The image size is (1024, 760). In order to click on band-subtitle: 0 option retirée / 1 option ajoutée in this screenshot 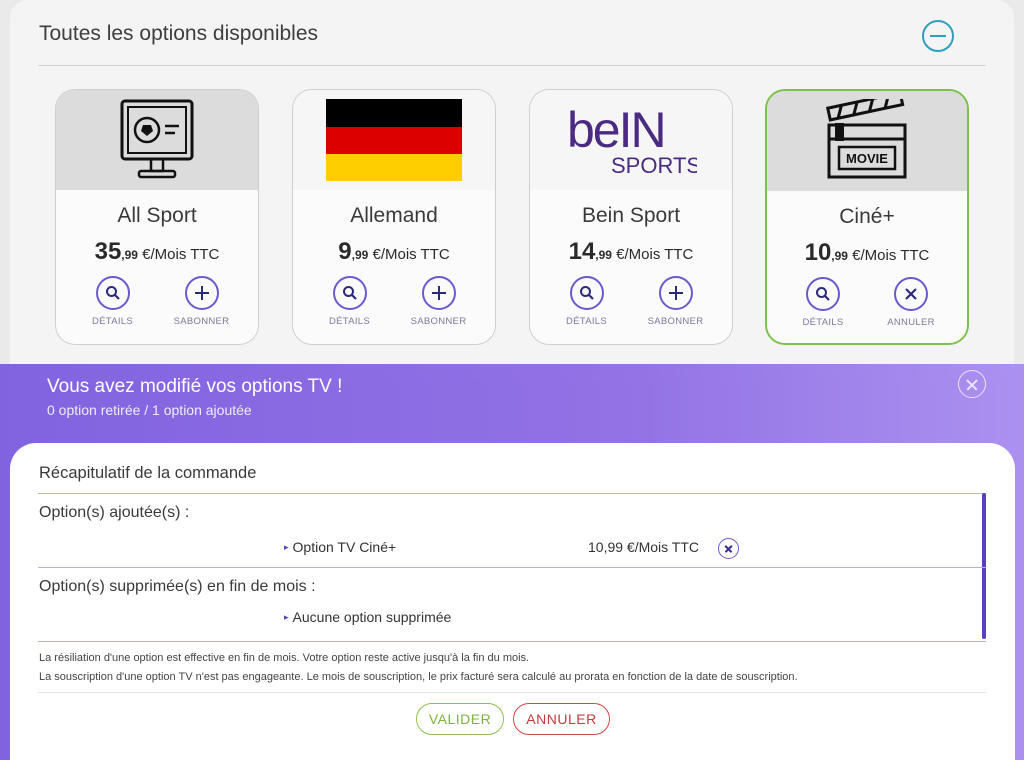, I will do `click(149, 410)`.